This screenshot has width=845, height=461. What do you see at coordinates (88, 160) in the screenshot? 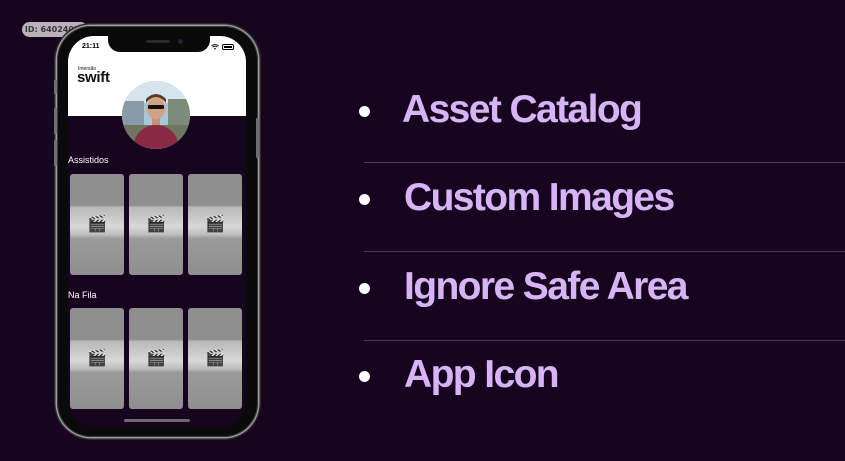
I see `section-title-assistidos: Assistidos` at bounding box center [88, 160].